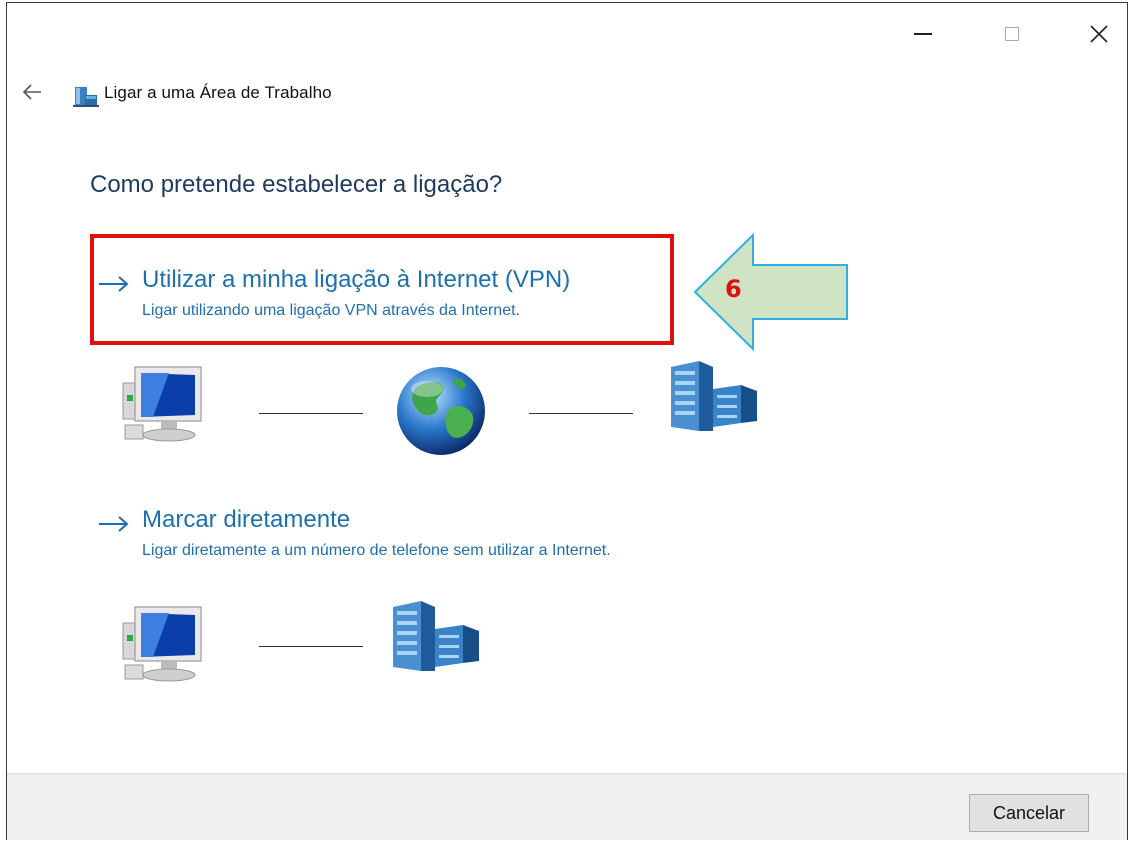 This screenshot has width=1130, height=843. Describe the element at coordinates (770, 292) in the screenshot. I see `callout-arrow-icon` at that location.